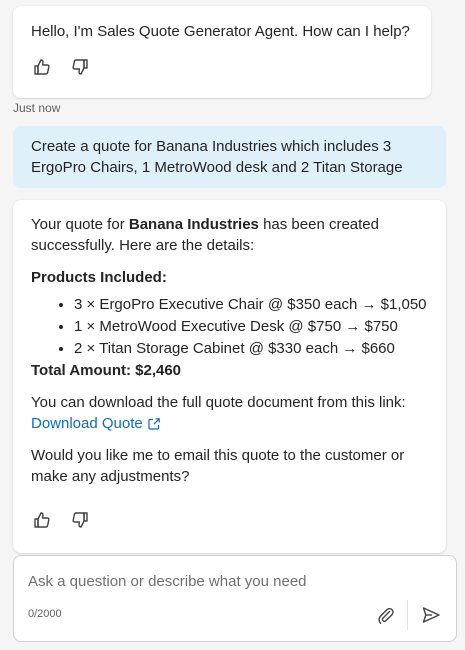 This screenshot has width=465, height=650. What do you see at coordinates (386, 615) in the screenshot?
I see `attach-icon` at bounding box center [386, 615].